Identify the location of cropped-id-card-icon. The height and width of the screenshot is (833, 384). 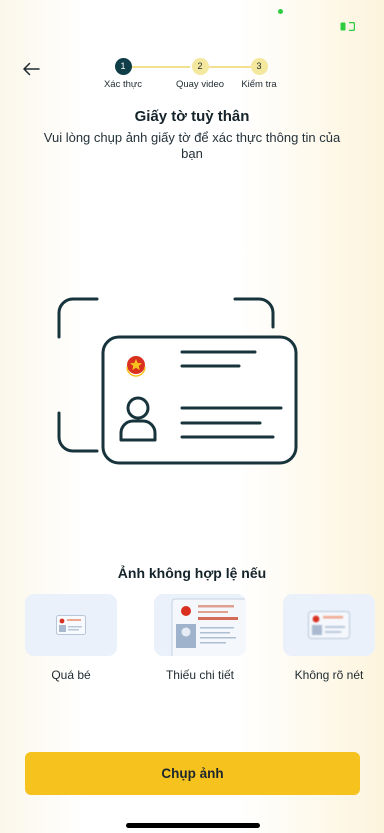
(208, 627).